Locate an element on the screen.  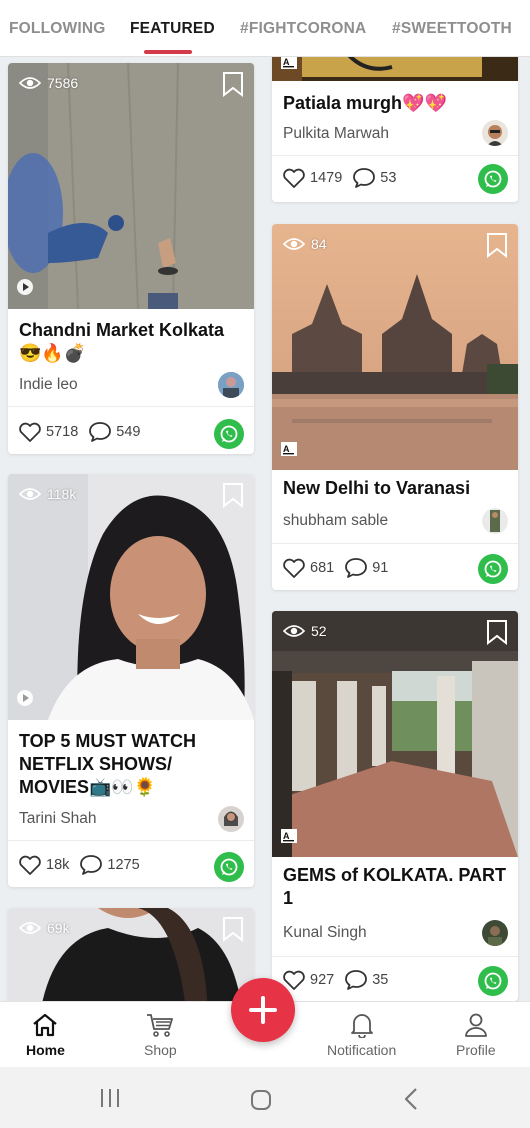
recent-apps-icon is located at coordinates (110, 1100).